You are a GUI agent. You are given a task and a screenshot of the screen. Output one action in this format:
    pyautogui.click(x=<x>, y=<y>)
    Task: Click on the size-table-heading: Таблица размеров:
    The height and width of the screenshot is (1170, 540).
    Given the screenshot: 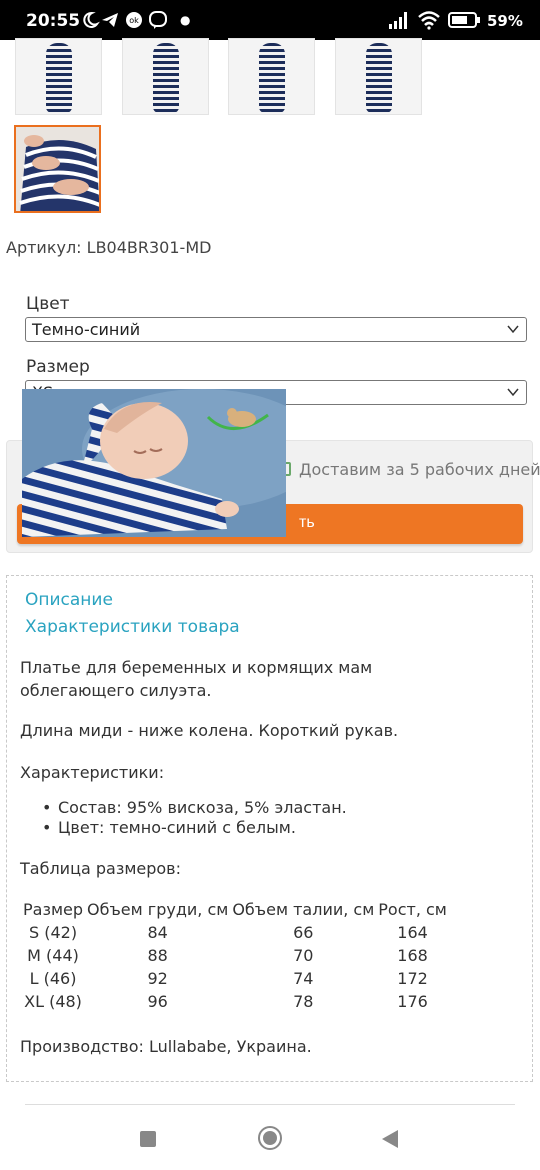 What is the action you would take?
    pyautogui.click(x=100, y=868)
    